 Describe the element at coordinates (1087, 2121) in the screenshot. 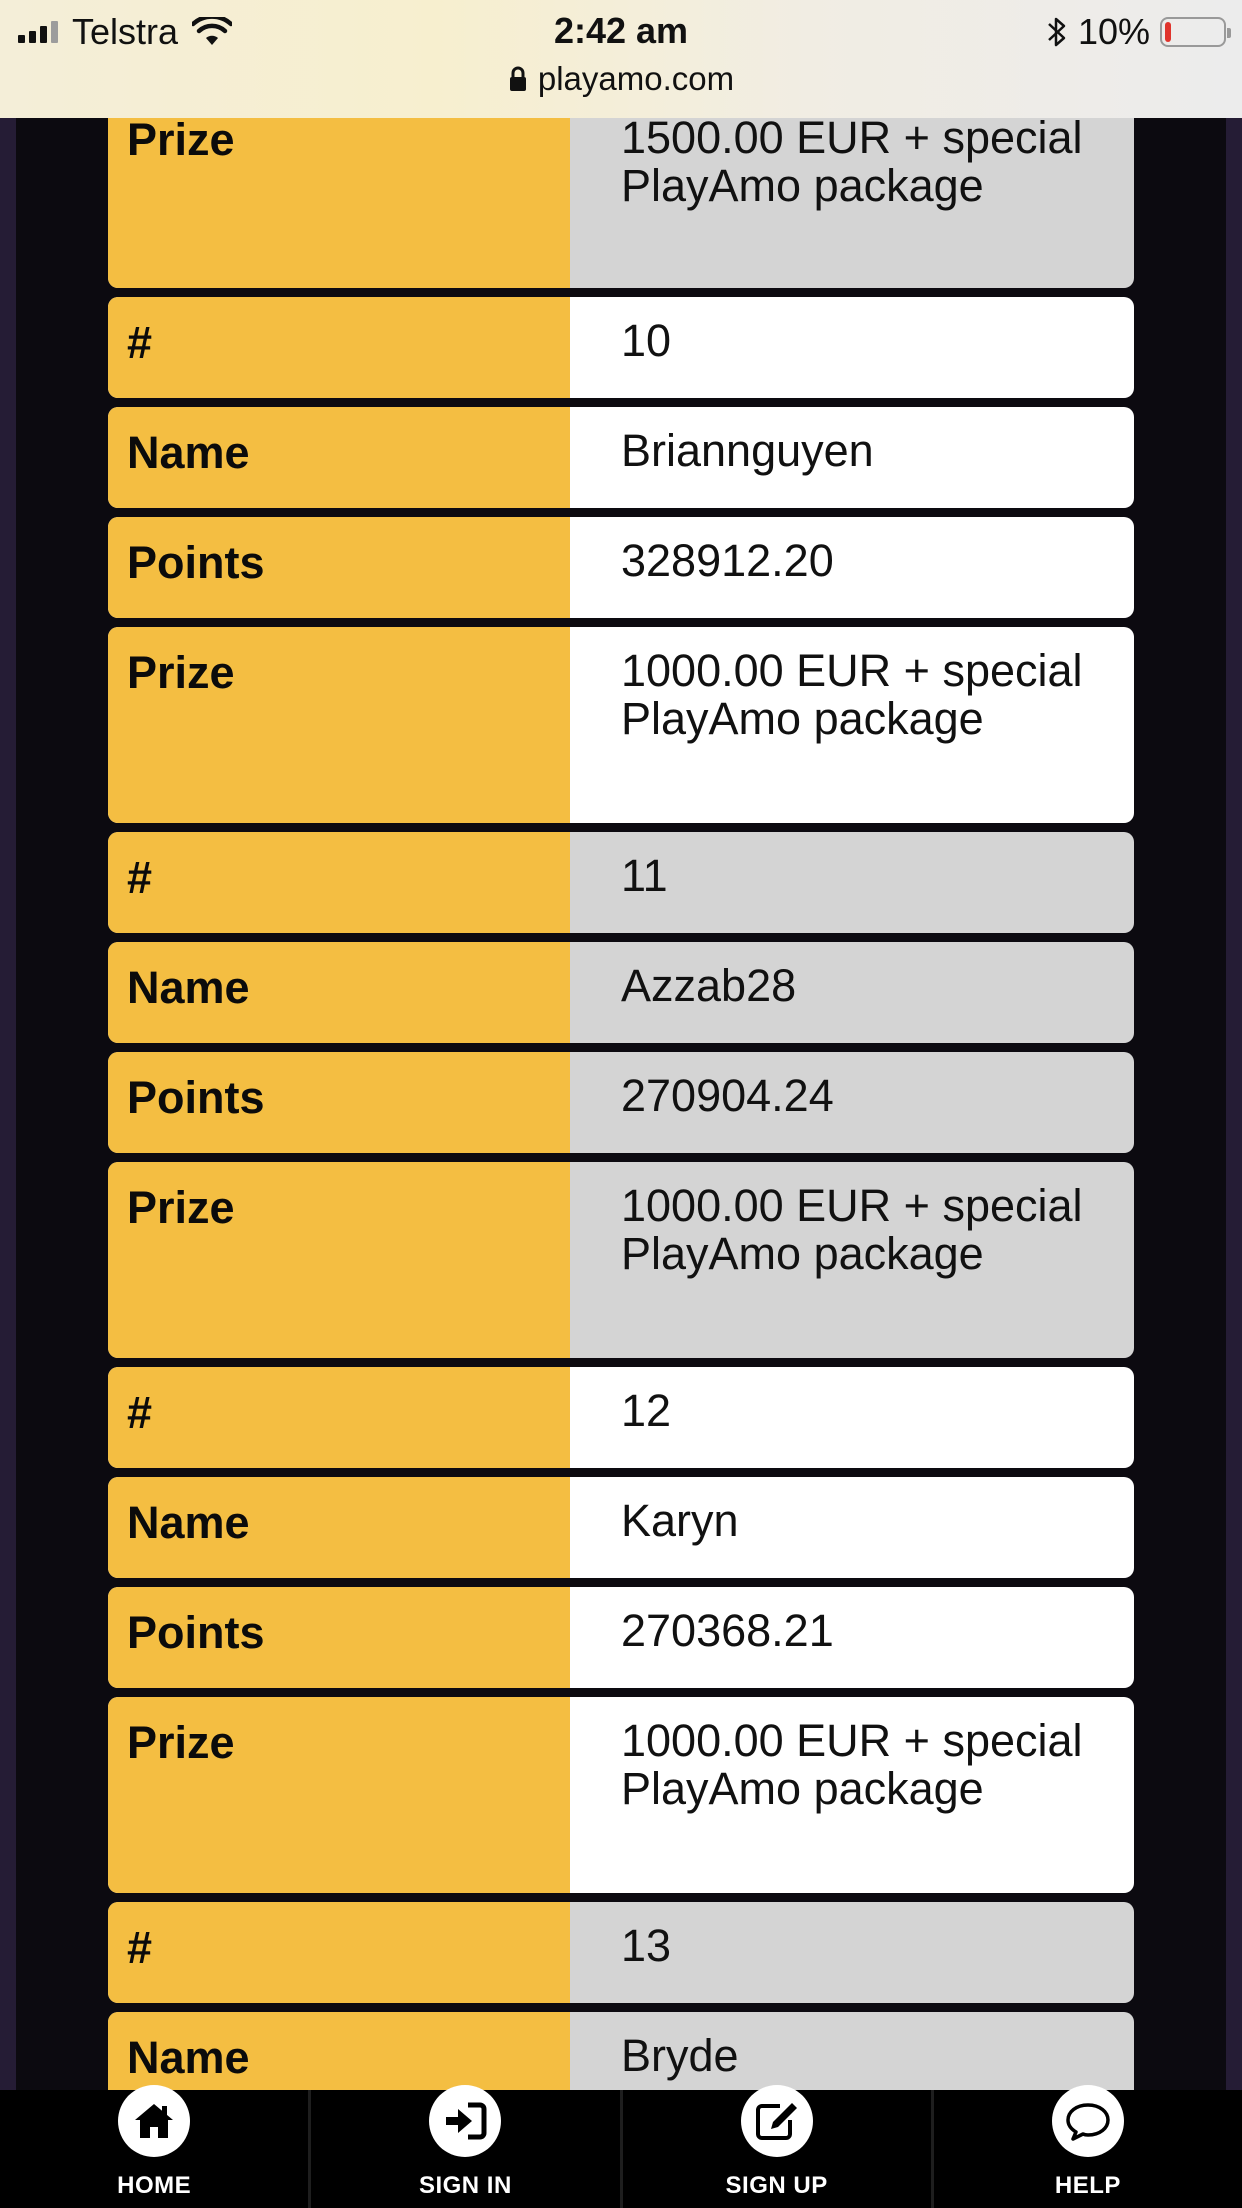

I see `chat-bubble-icon` at that location.